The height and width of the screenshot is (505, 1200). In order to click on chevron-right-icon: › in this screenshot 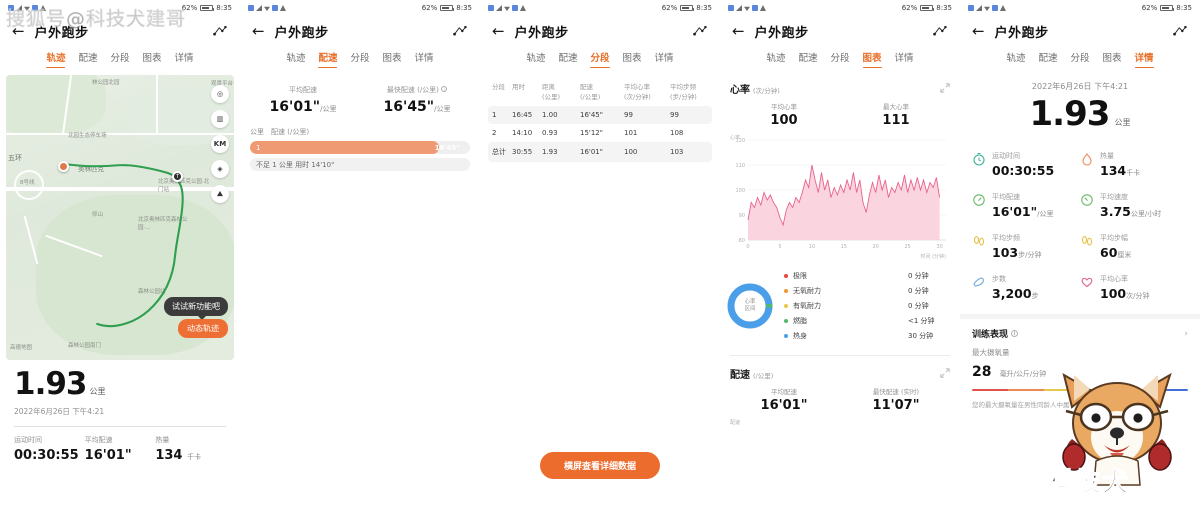, I will do `click(1186, 334)`.